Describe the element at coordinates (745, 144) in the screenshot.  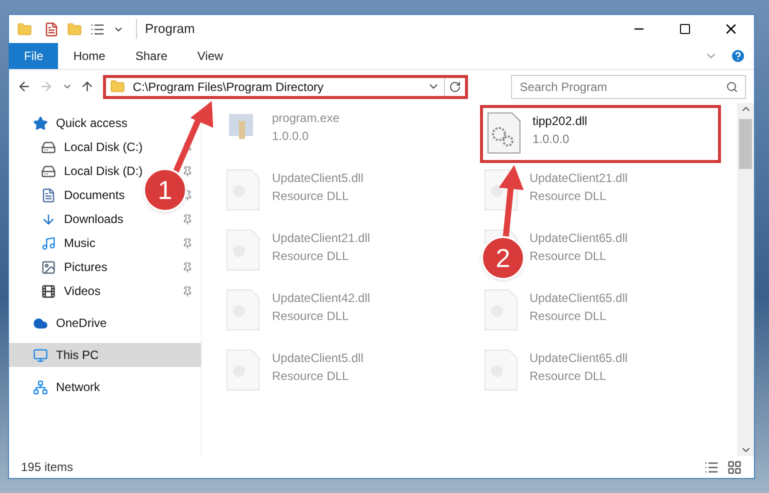
I see `scrollbar-thumb` at that location.